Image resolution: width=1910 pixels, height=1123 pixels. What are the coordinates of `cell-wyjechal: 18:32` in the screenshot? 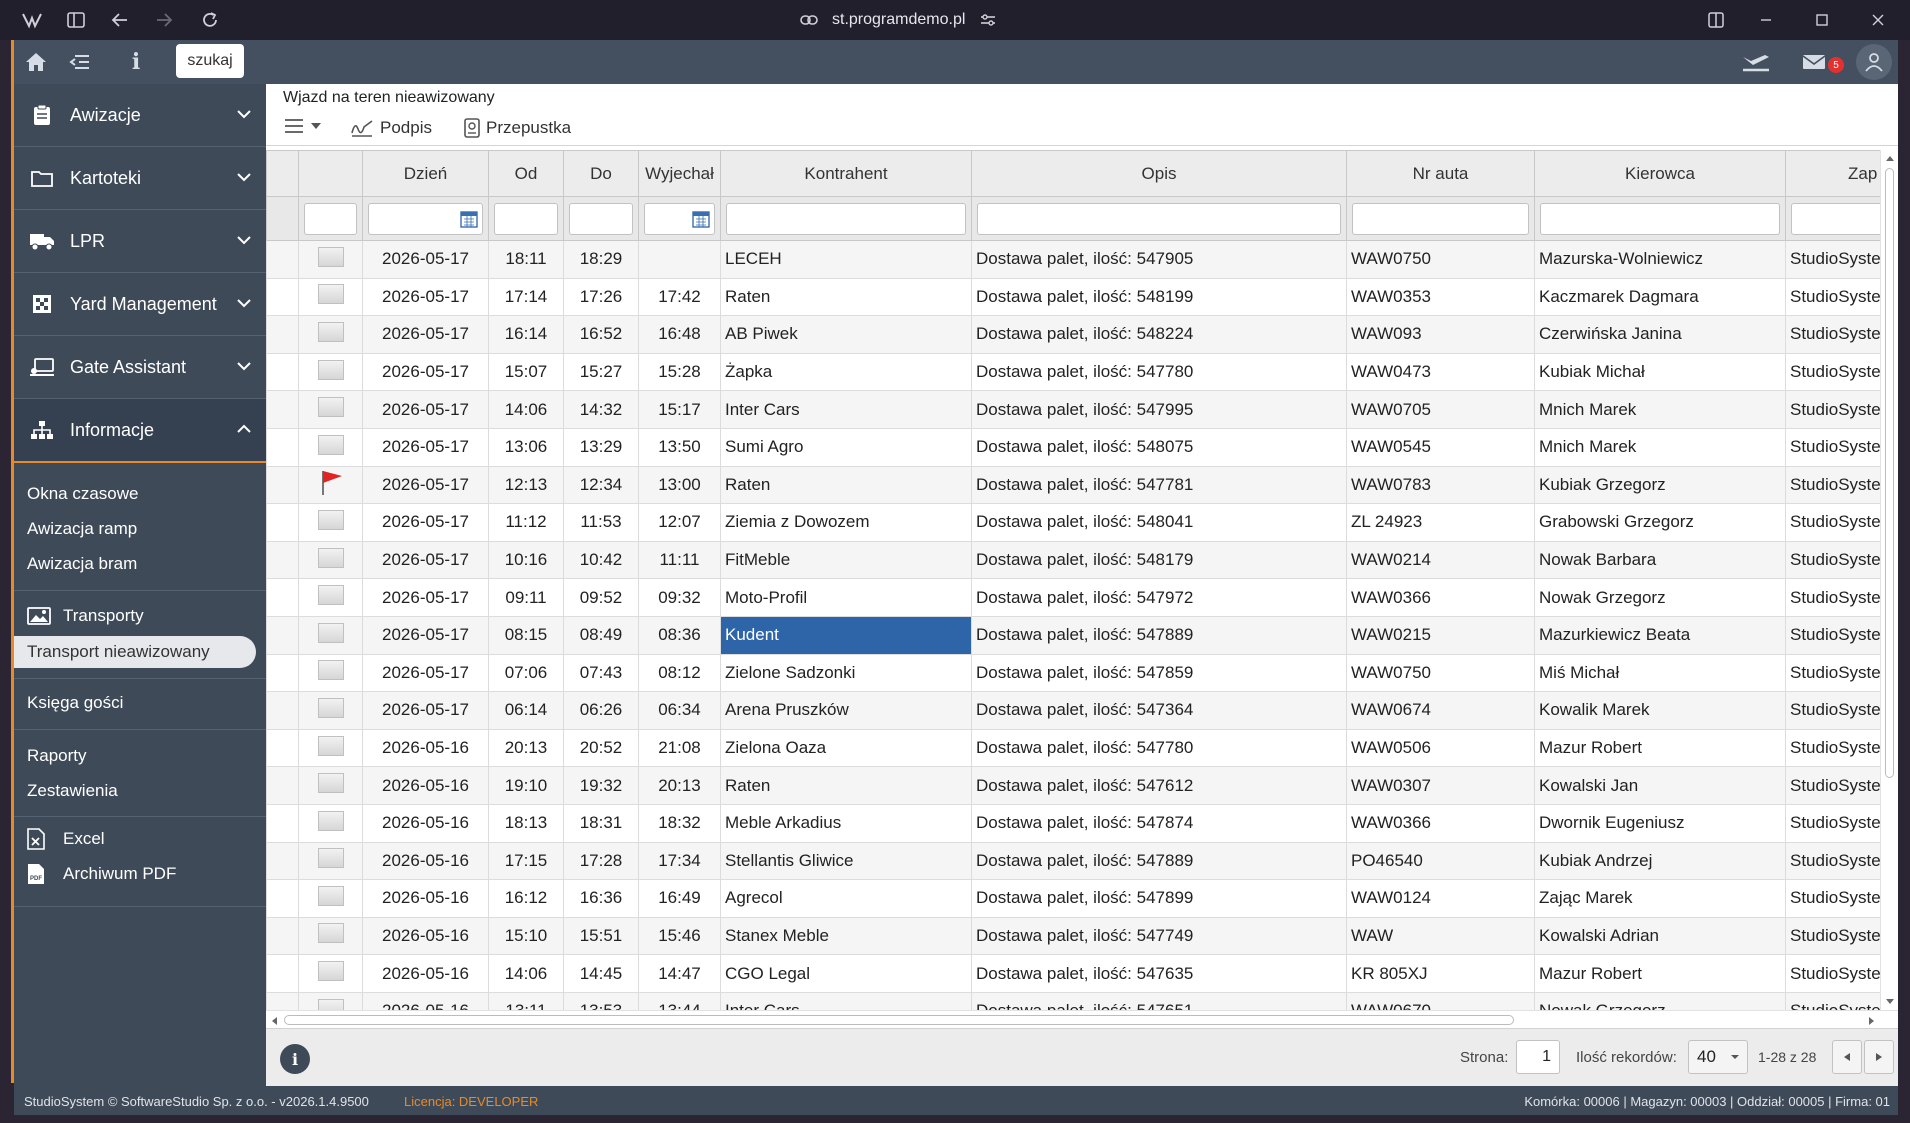 It's located at (679, 823).